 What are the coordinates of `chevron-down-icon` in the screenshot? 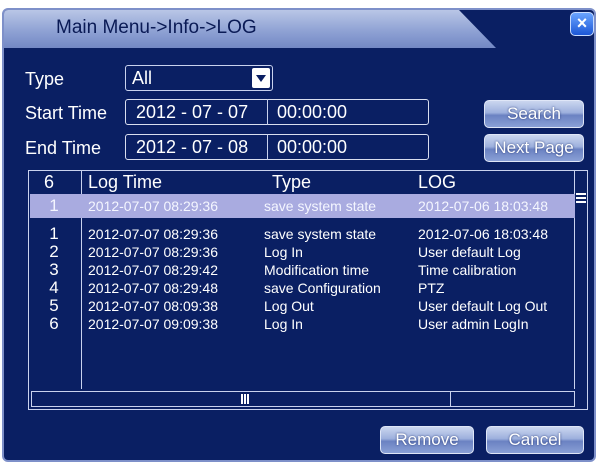 It's located at (261, 78).